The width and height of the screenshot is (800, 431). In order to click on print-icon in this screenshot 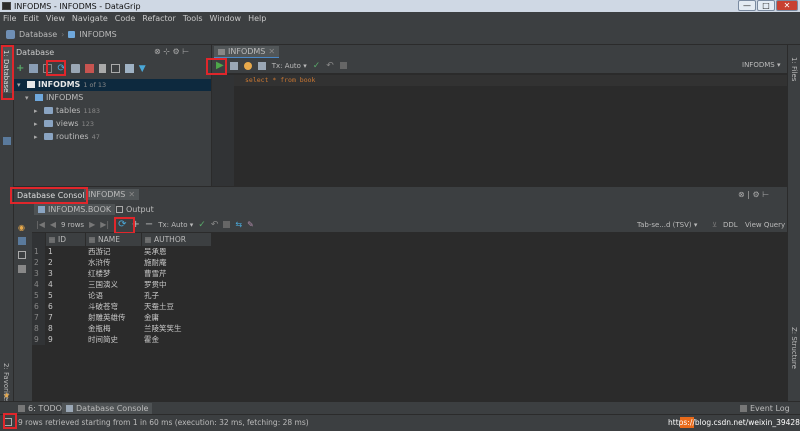, I will do `click(22, 269)`.